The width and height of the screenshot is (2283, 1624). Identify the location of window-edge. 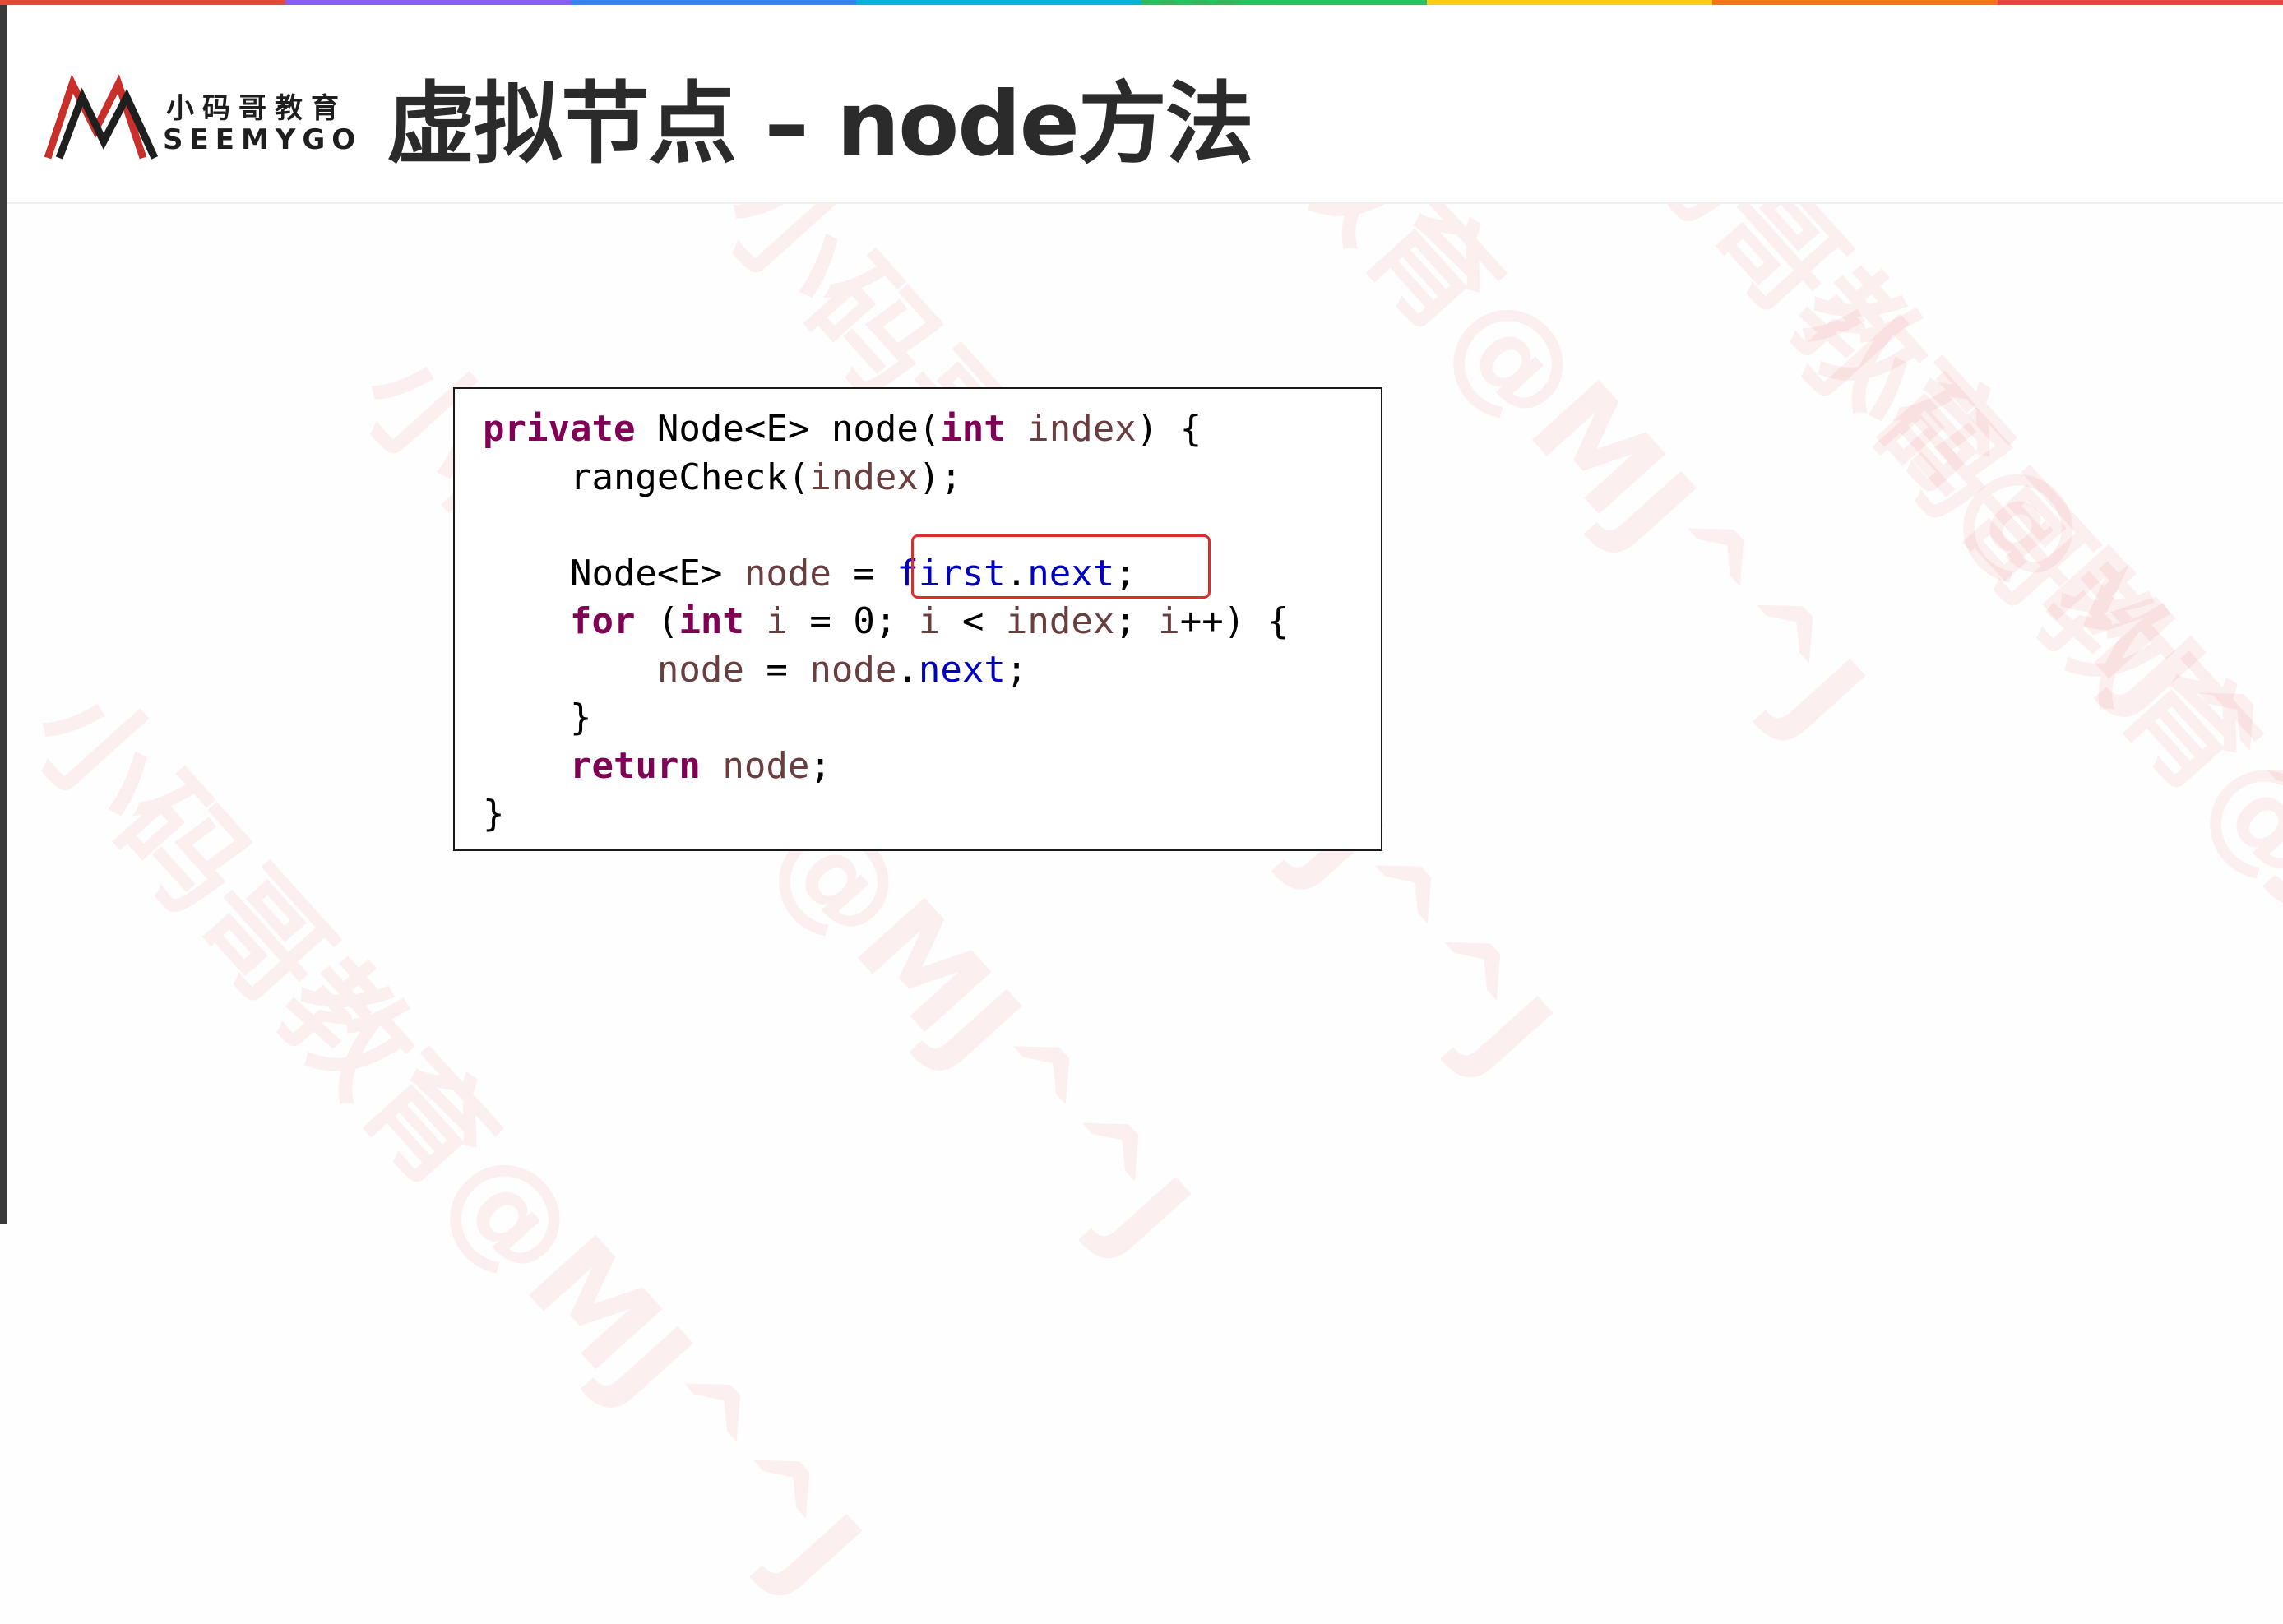
(3, 612).